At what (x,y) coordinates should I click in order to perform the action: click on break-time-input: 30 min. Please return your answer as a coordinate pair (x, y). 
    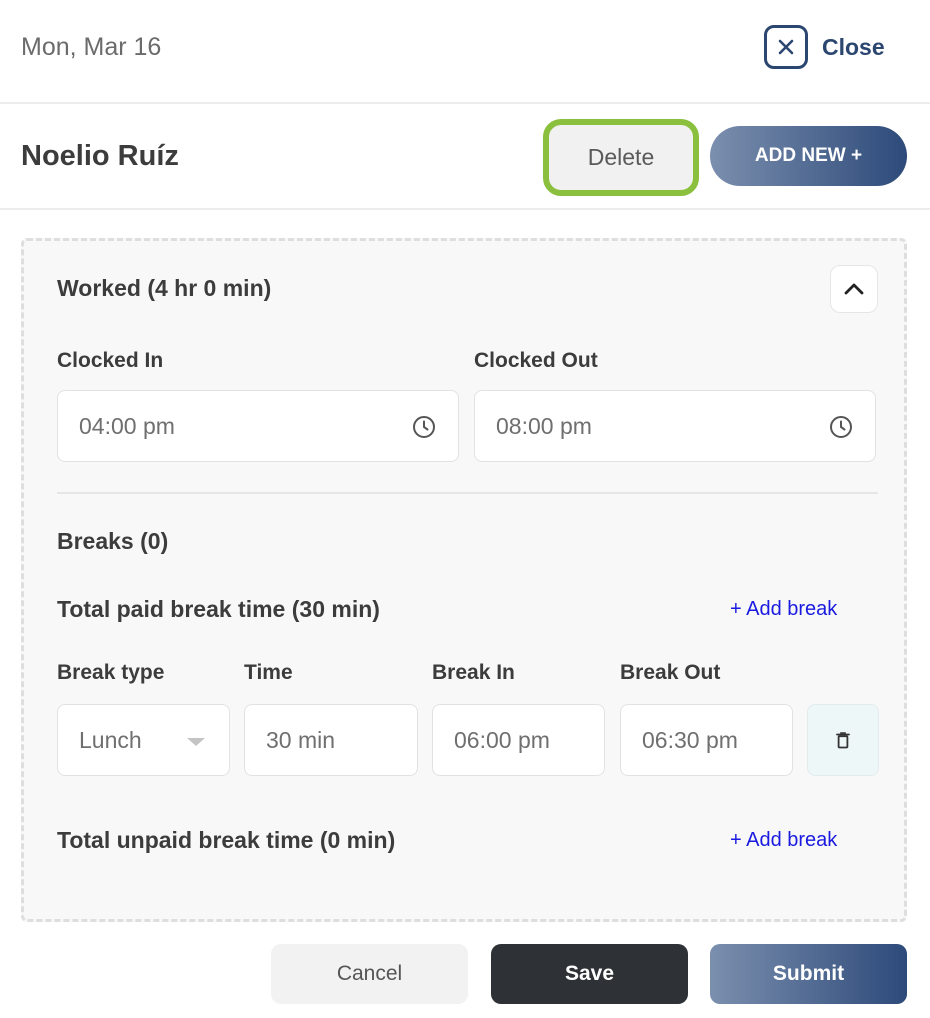
    Looking at the image, I should click on (331, 740).